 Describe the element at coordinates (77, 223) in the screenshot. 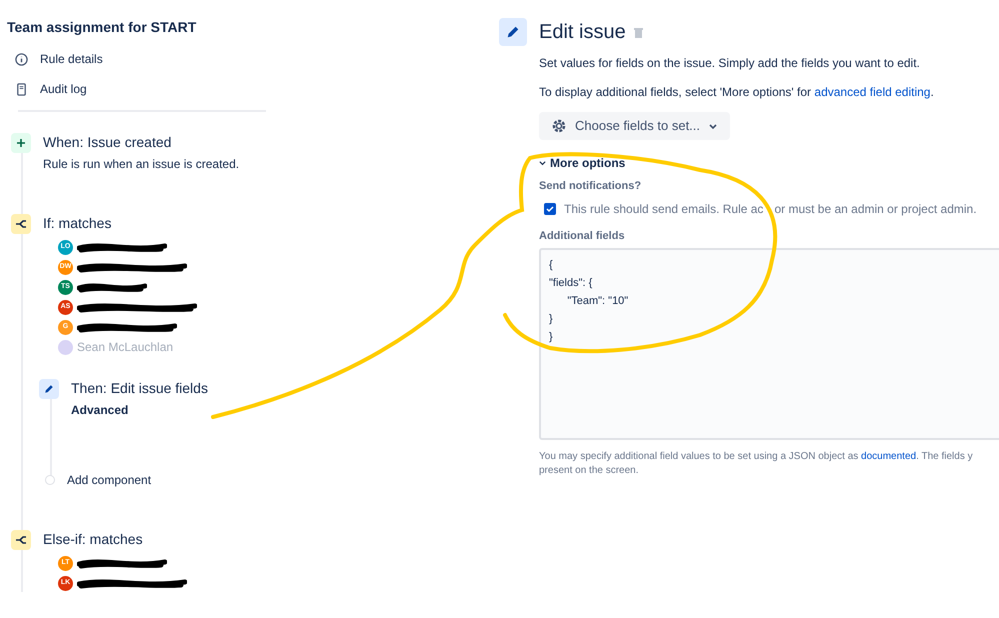

I see `step-title: If: matches` at that location.